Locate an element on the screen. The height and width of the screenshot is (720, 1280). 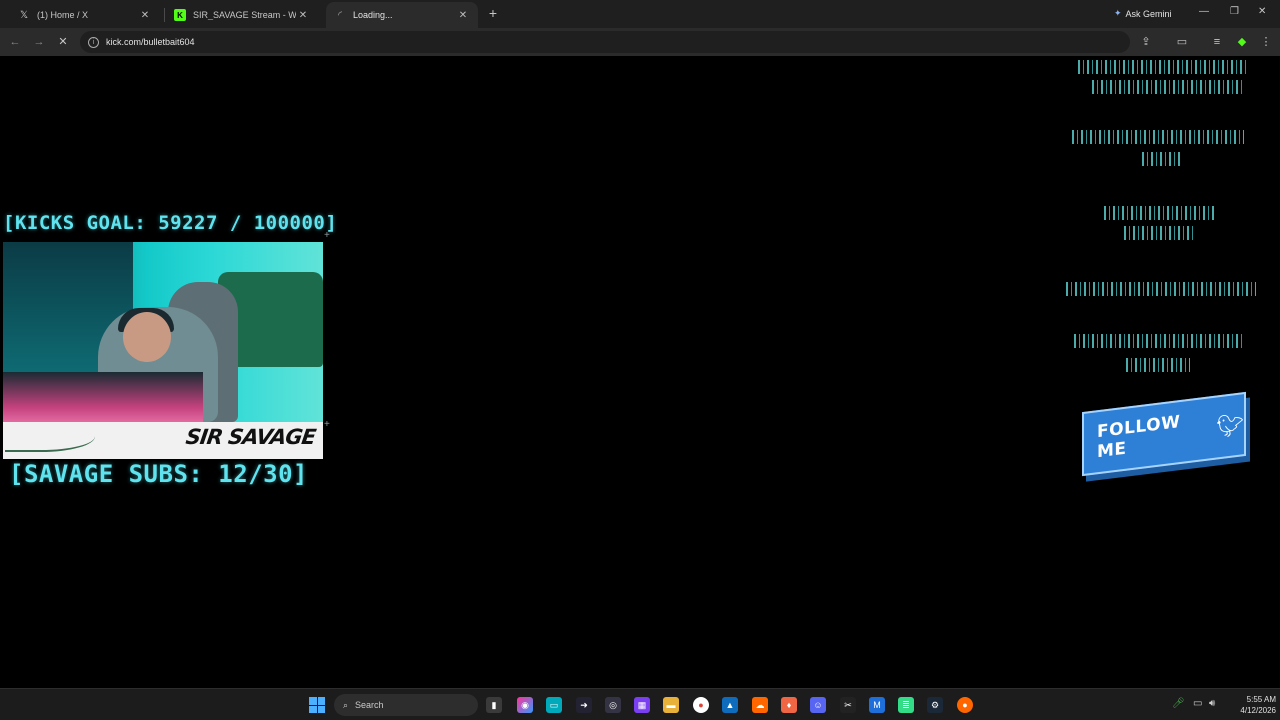
network-icon: ▭ is located at coordinates (1197, 703).